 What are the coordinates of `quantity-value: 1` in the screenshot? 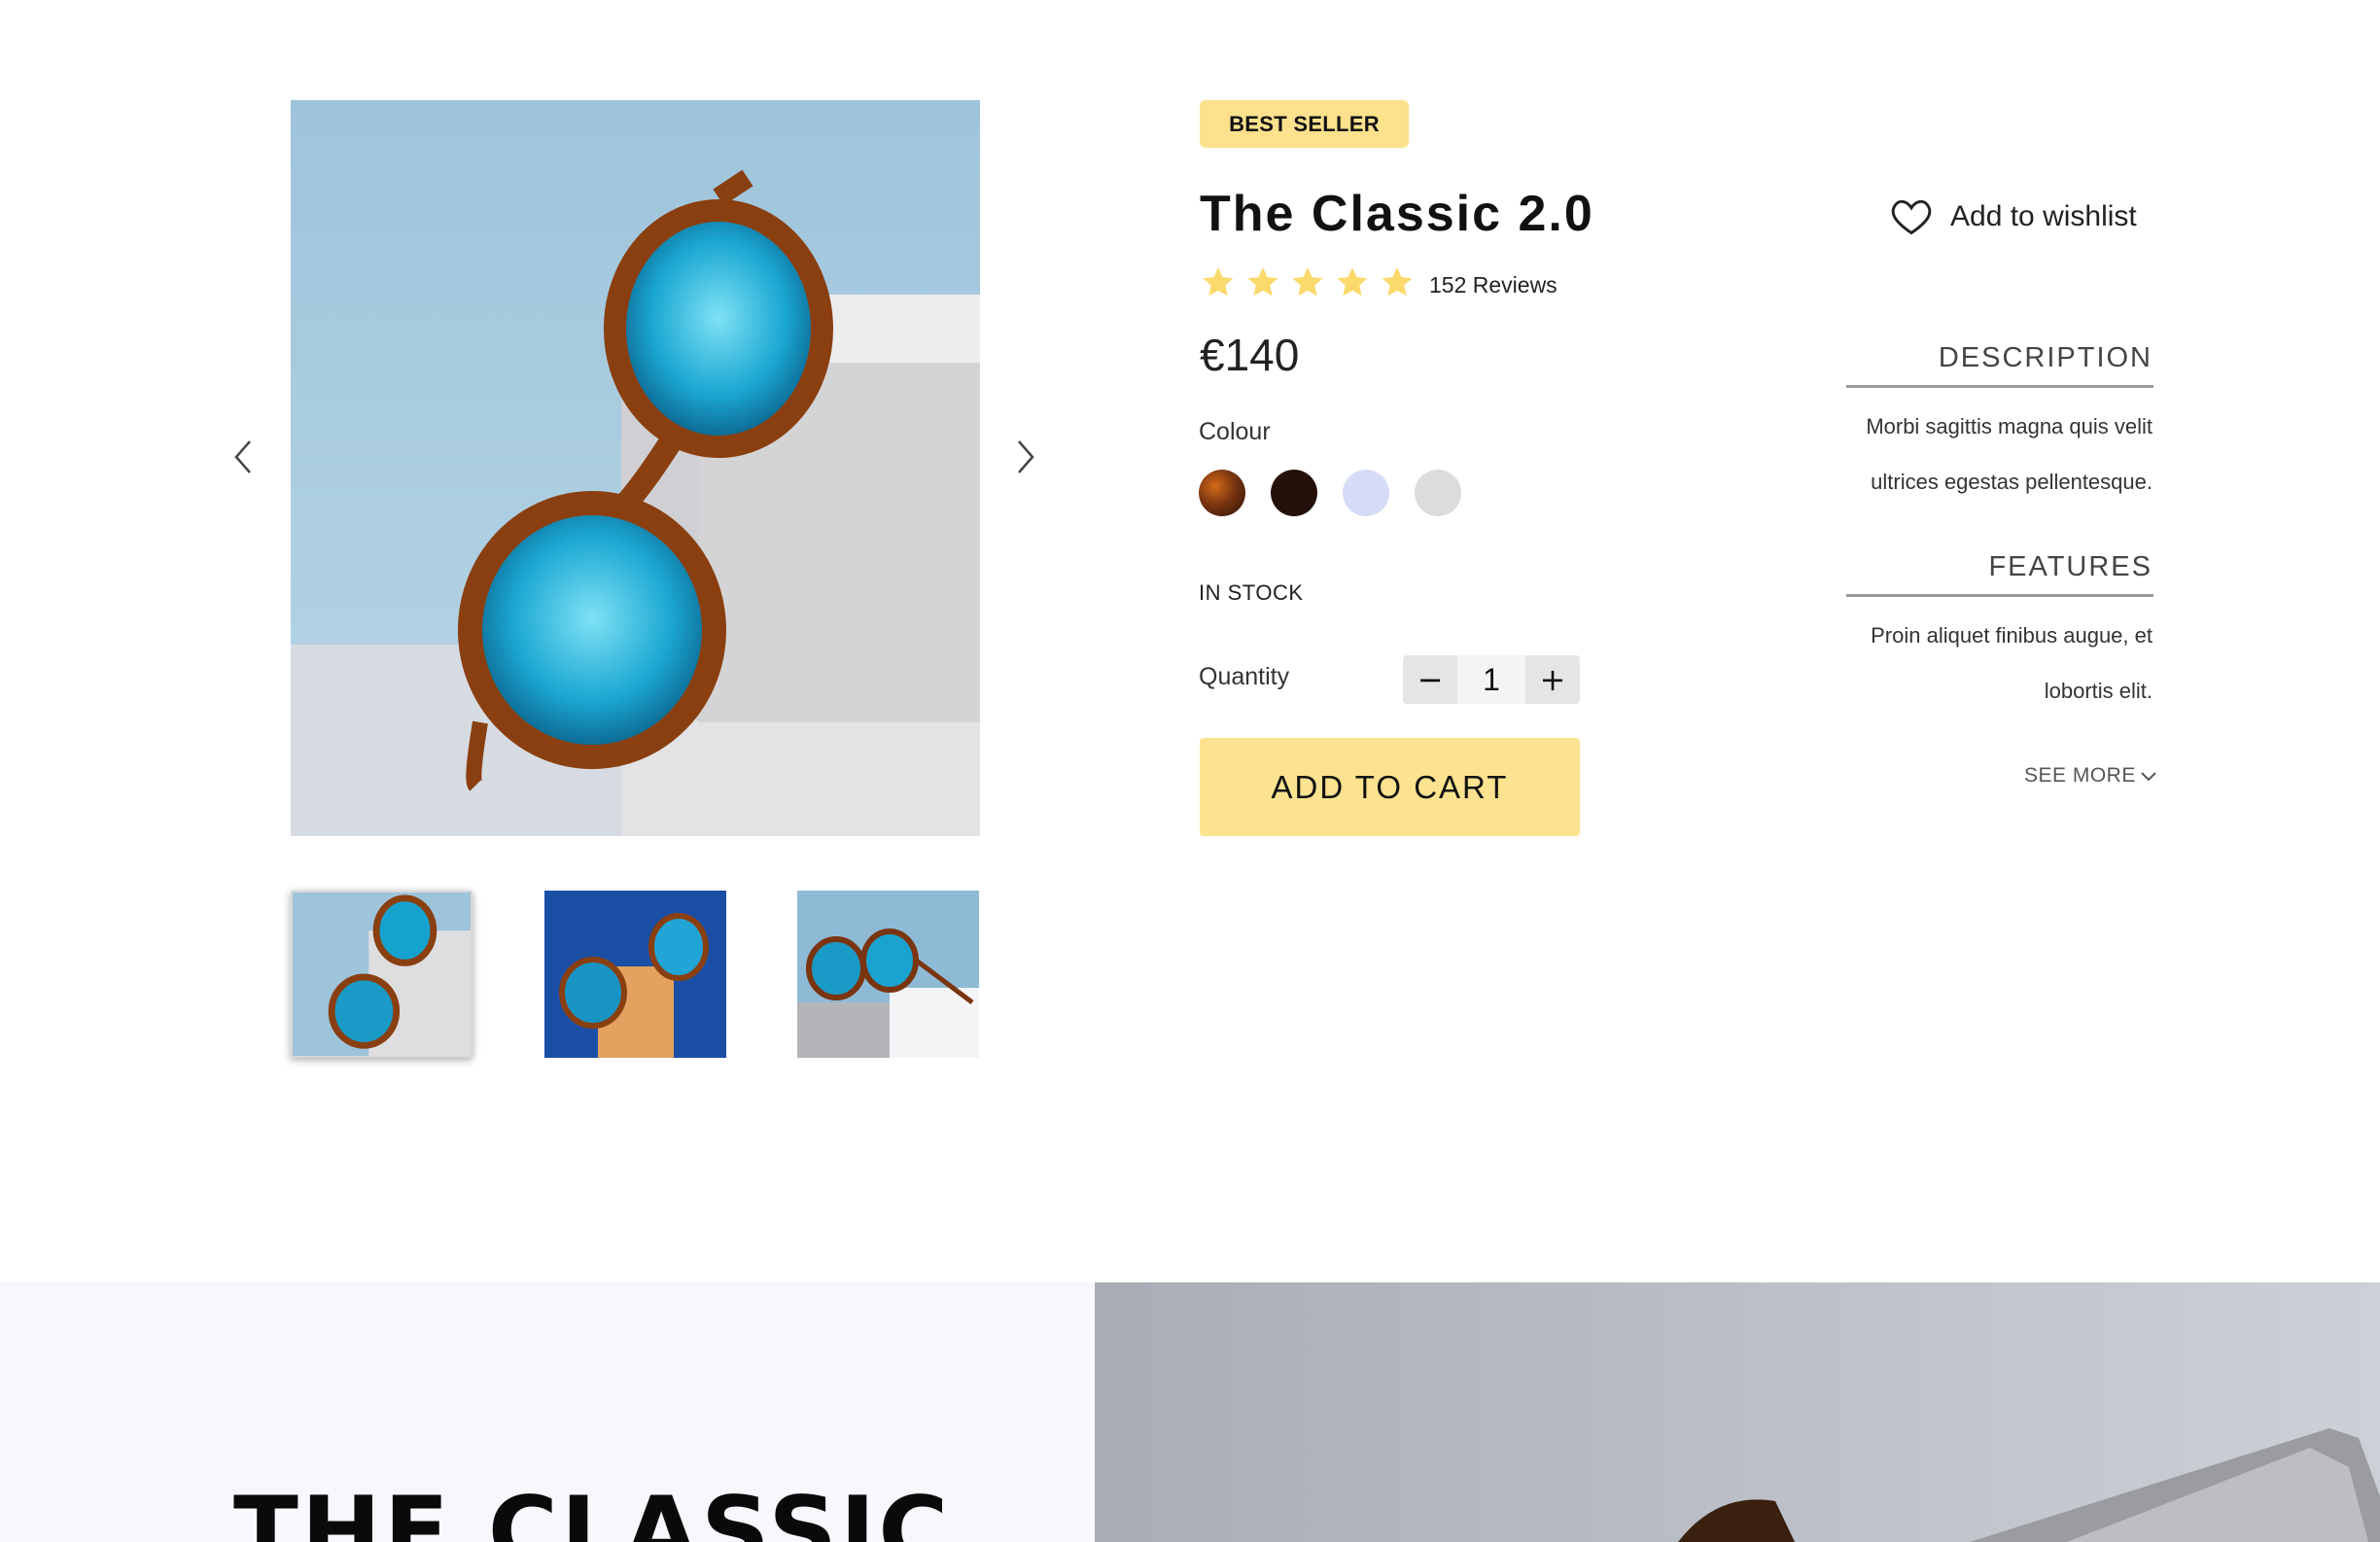 It's located at (1491, 680).